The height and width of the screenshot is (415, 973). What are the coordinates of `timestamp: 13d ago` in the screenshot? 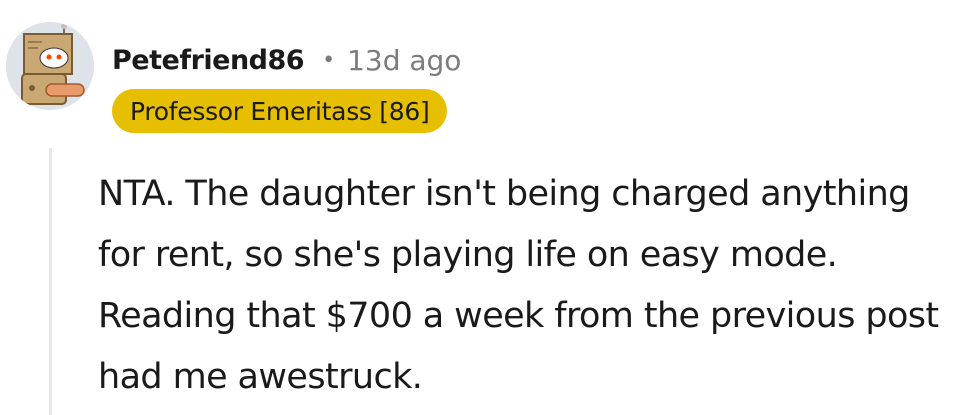 It's located at (404, 60).